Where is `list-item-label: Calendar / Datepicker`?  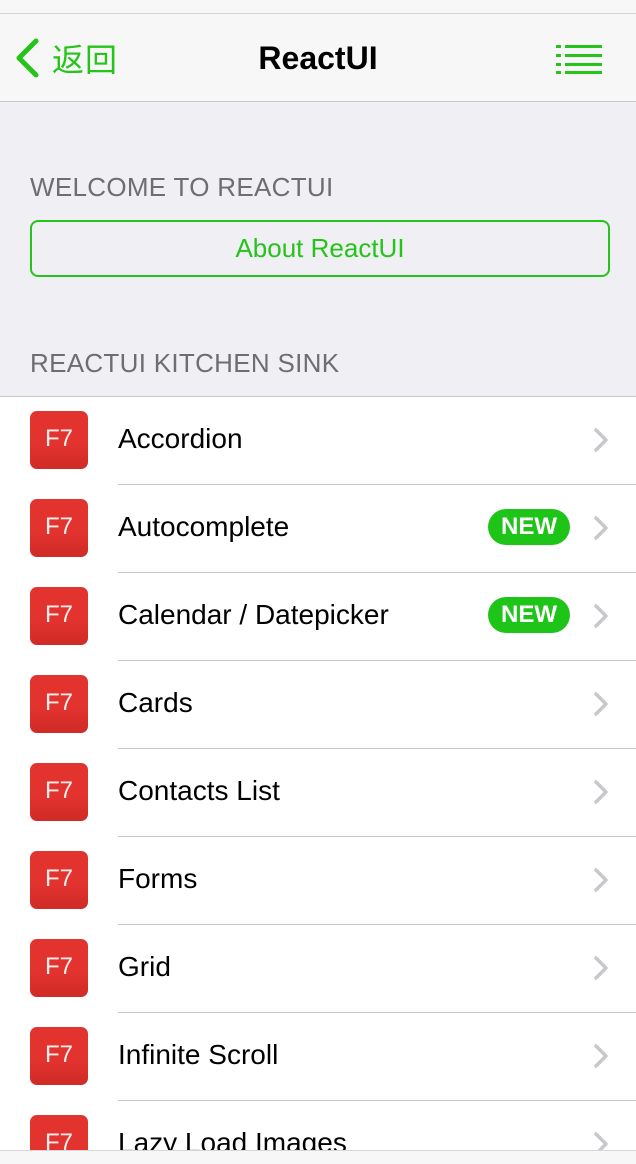
list-item-label: Calendar / Datepicker is located at coordinates (253, 614).